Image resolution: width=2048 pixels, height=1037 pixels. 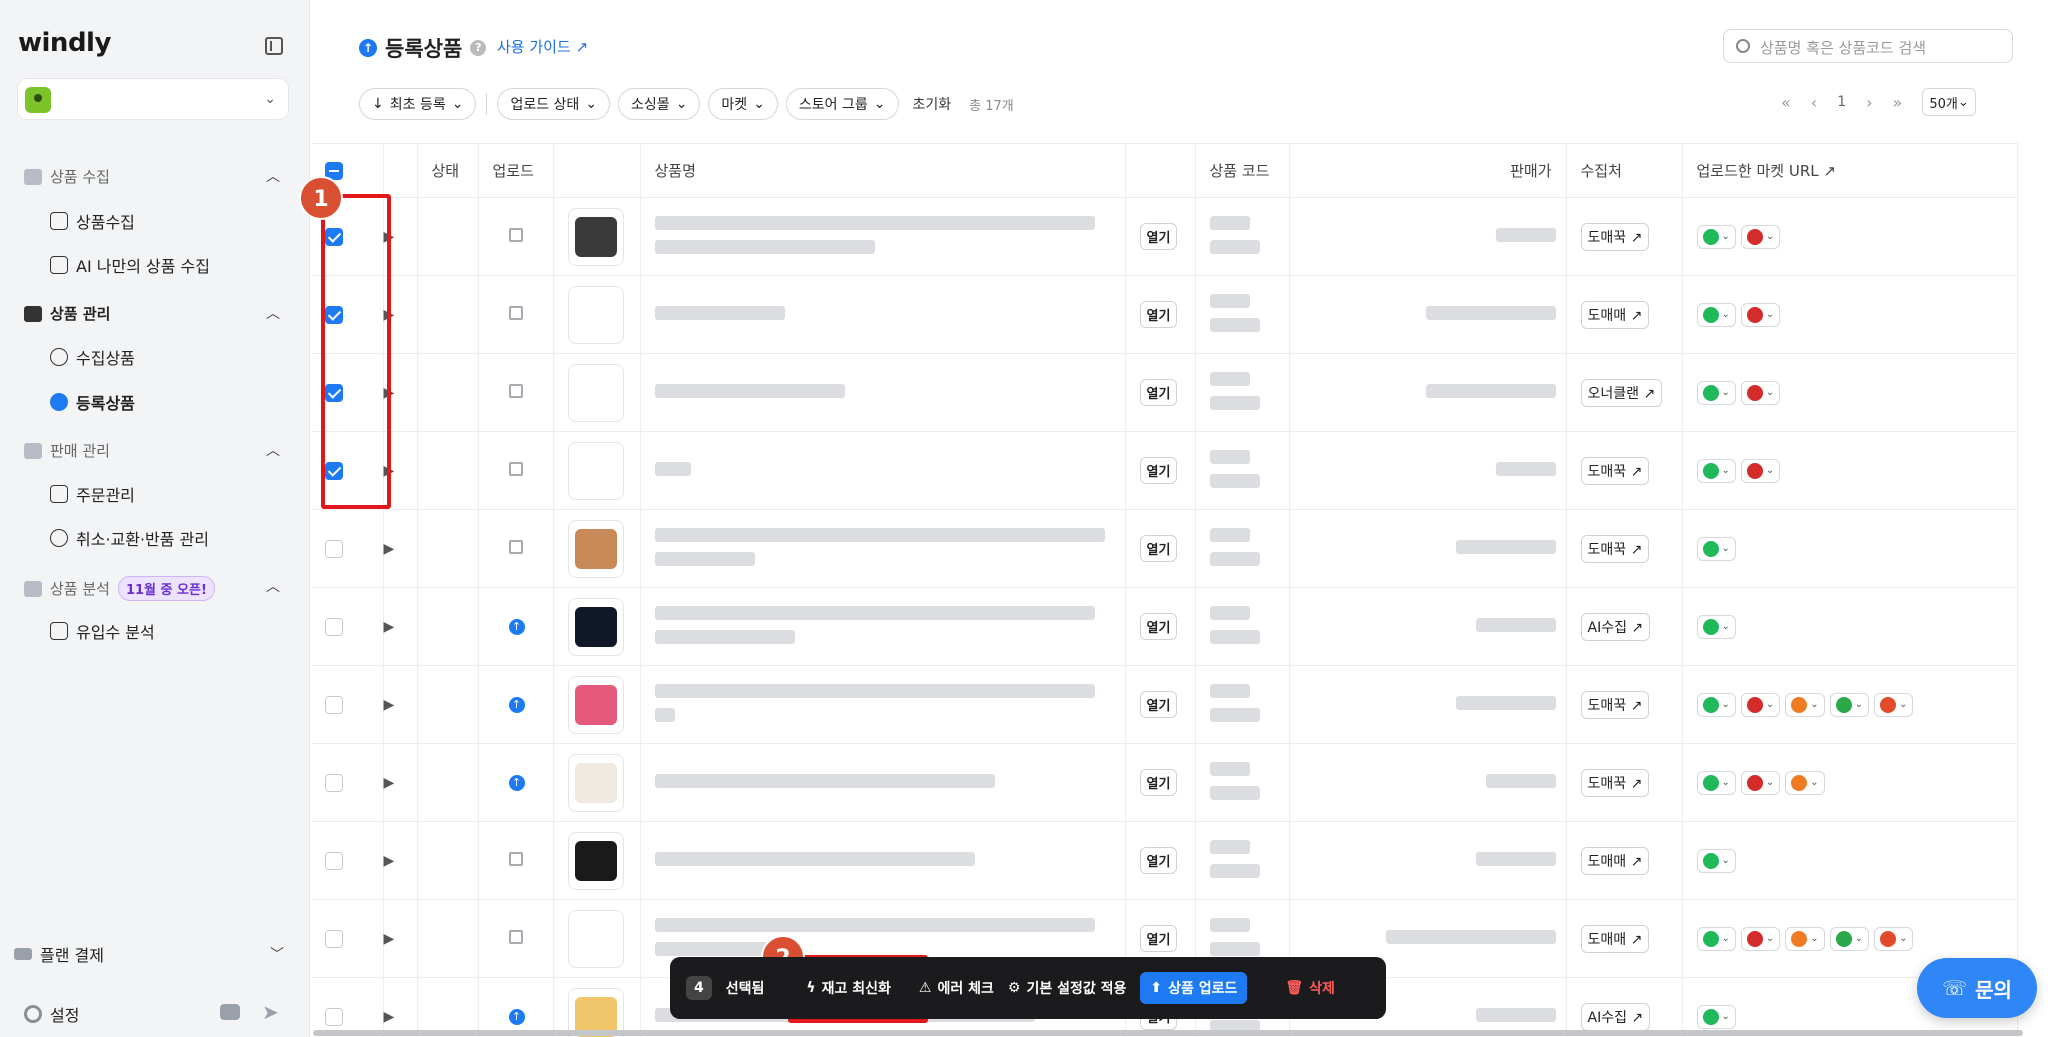 I want to click on sidebar-item-ai-collect: AI 나만의 상품 수집, so click(x=130, y=265).